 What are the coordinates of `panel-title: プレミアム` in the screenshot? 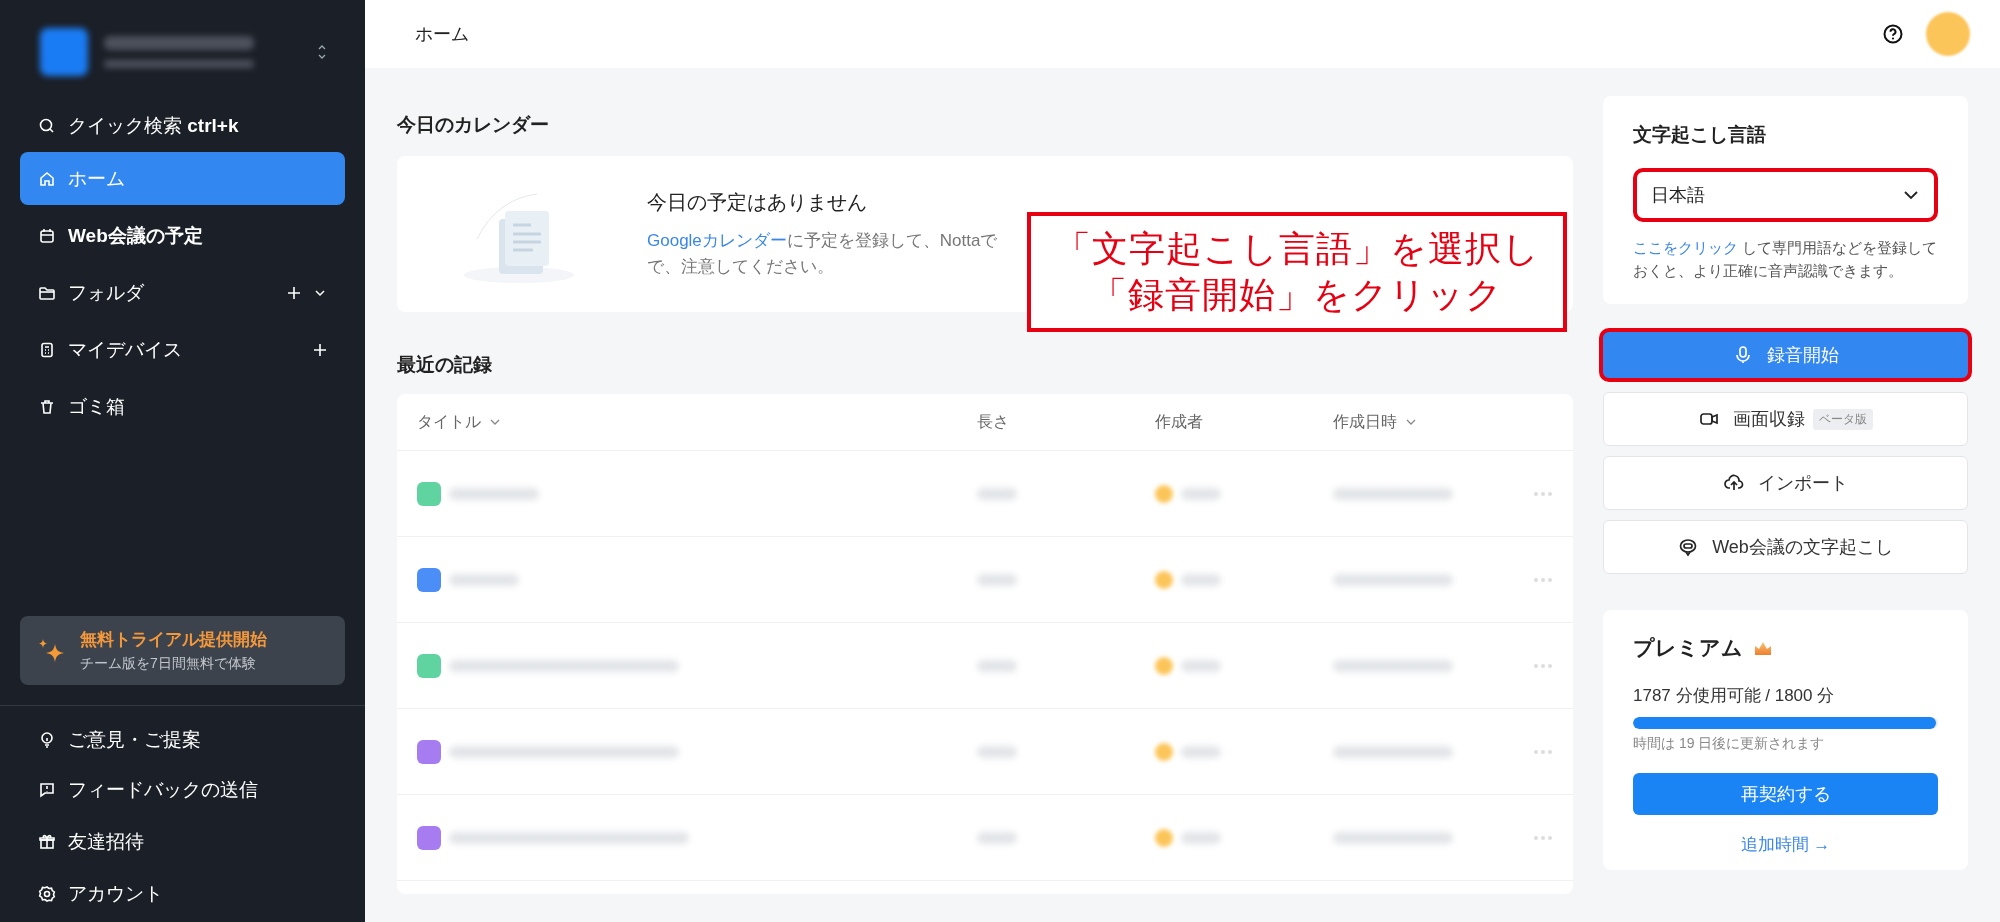 It's located at (1688, 648).